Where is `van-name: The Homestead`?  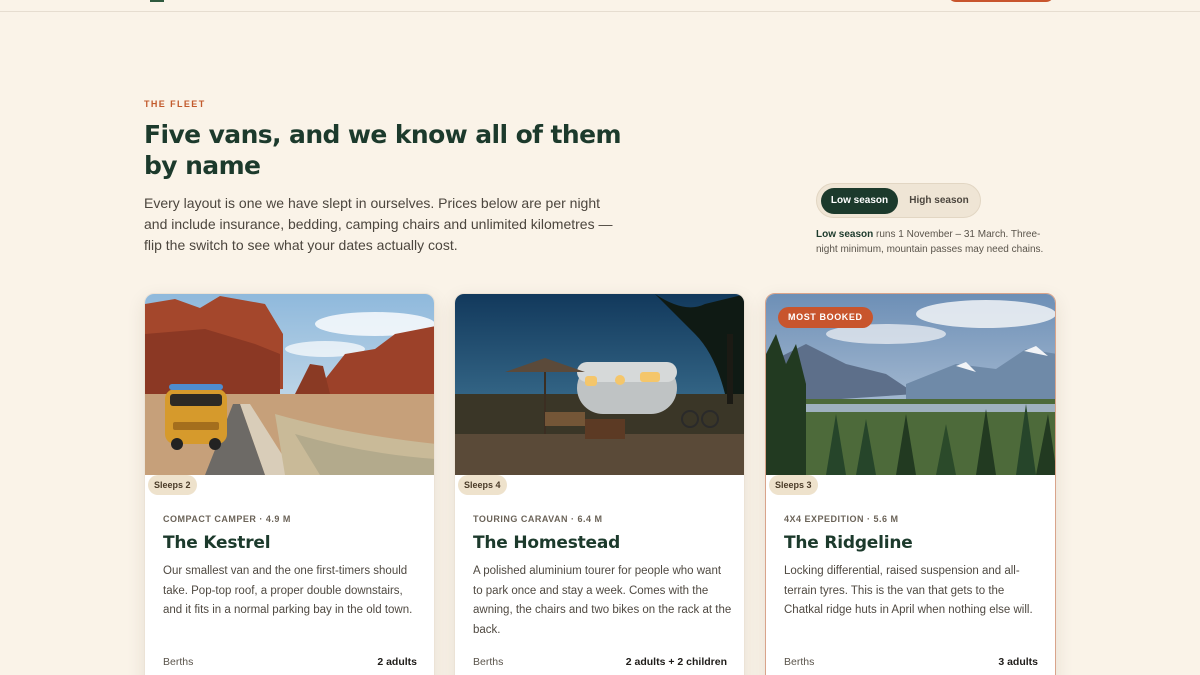 van-name: The Homestead is located at coordinates (546, 543).